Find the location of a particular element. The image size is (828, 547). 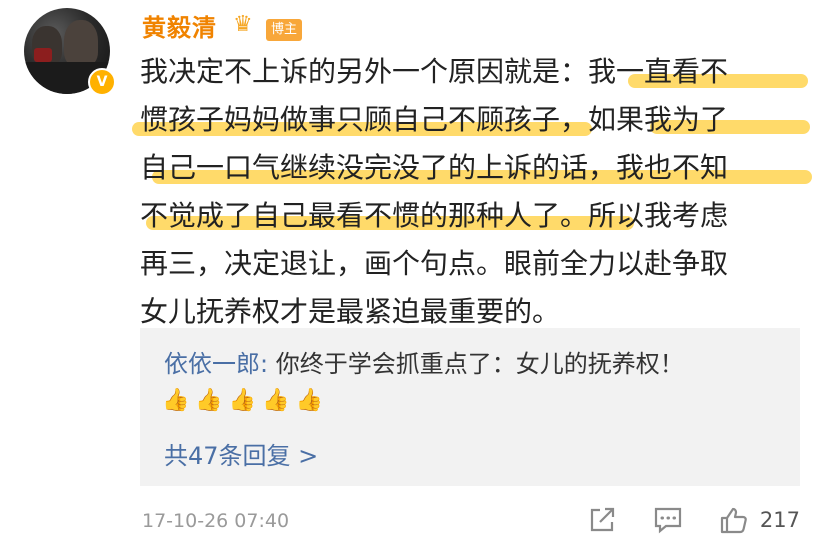

author-tag: 博主 is located at coordinates (284, 30).